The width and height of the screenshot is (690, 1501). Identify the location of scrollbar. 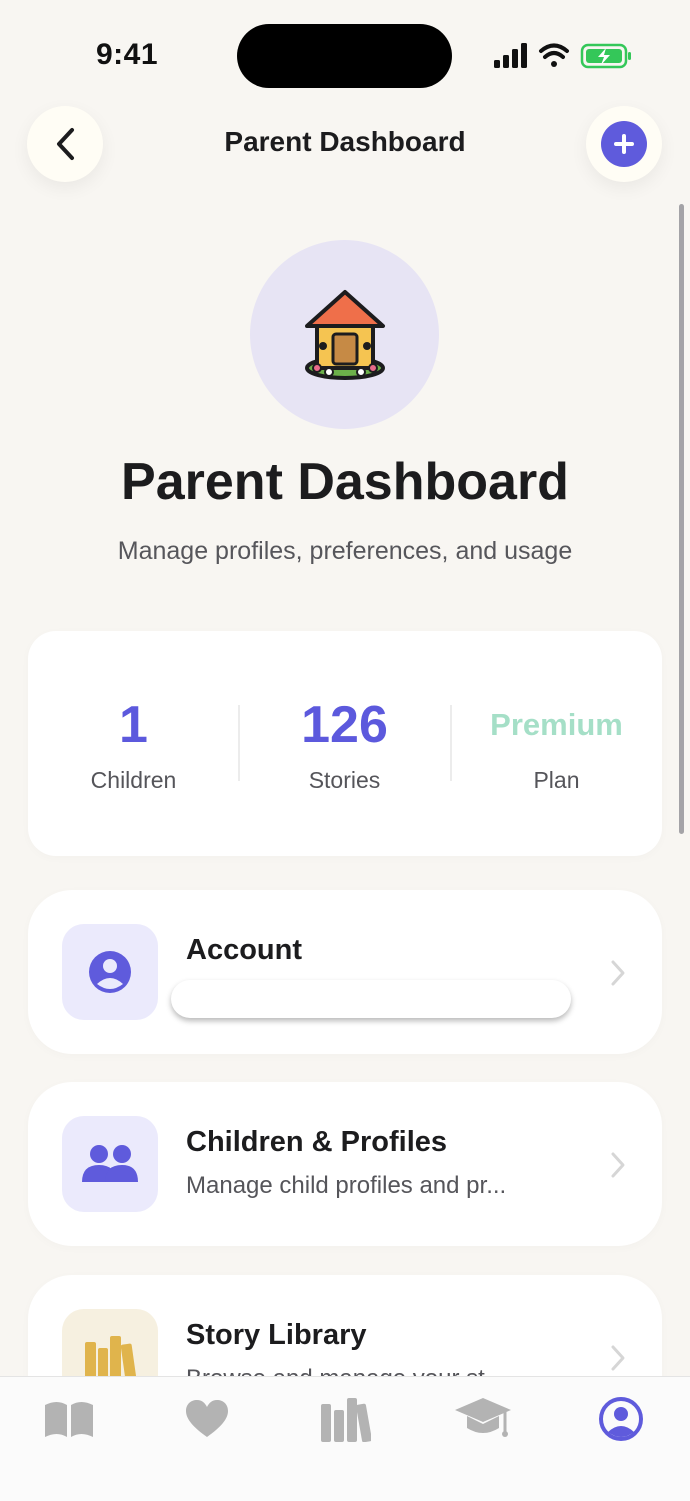
(681, 519).